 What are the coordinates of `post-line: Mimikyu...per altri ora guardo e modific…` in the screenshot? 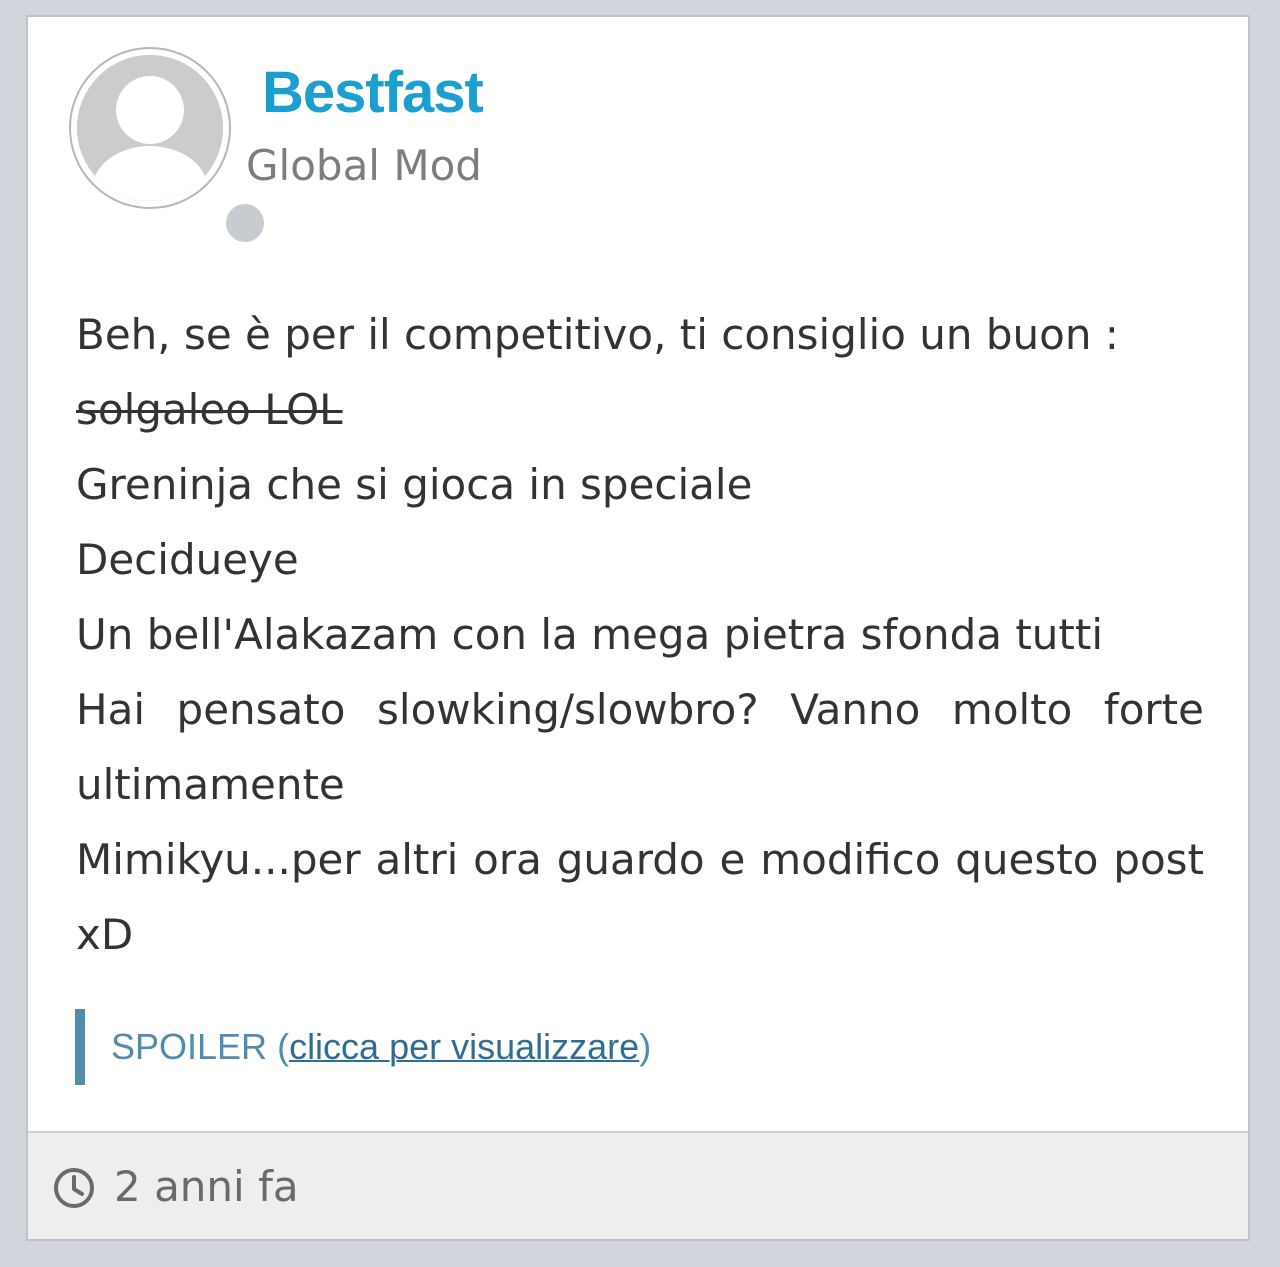 It's located at (640, 897).